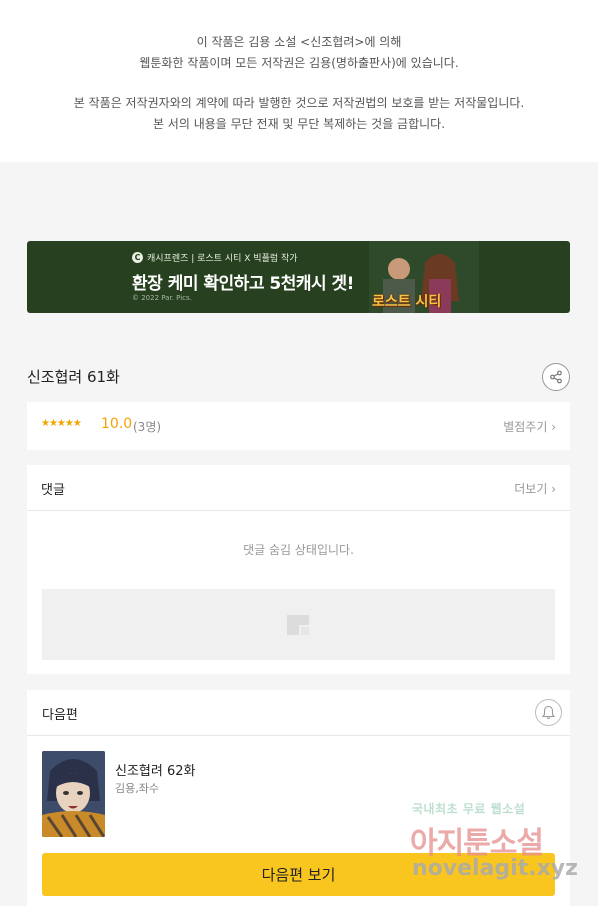  Describe the element at coordinates (298, 377) in the screenshot. I see `episode-title-row: 신조협려 61화` at that location.